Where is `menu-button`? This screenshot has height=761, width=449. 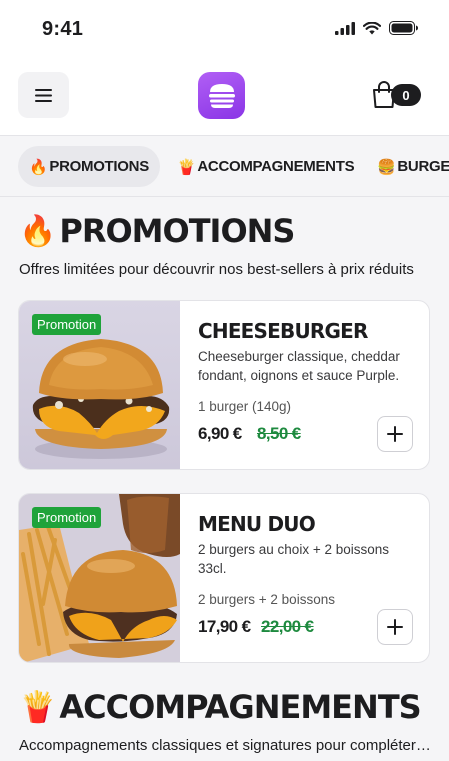 menu-button is located at coordinates (43, 95).